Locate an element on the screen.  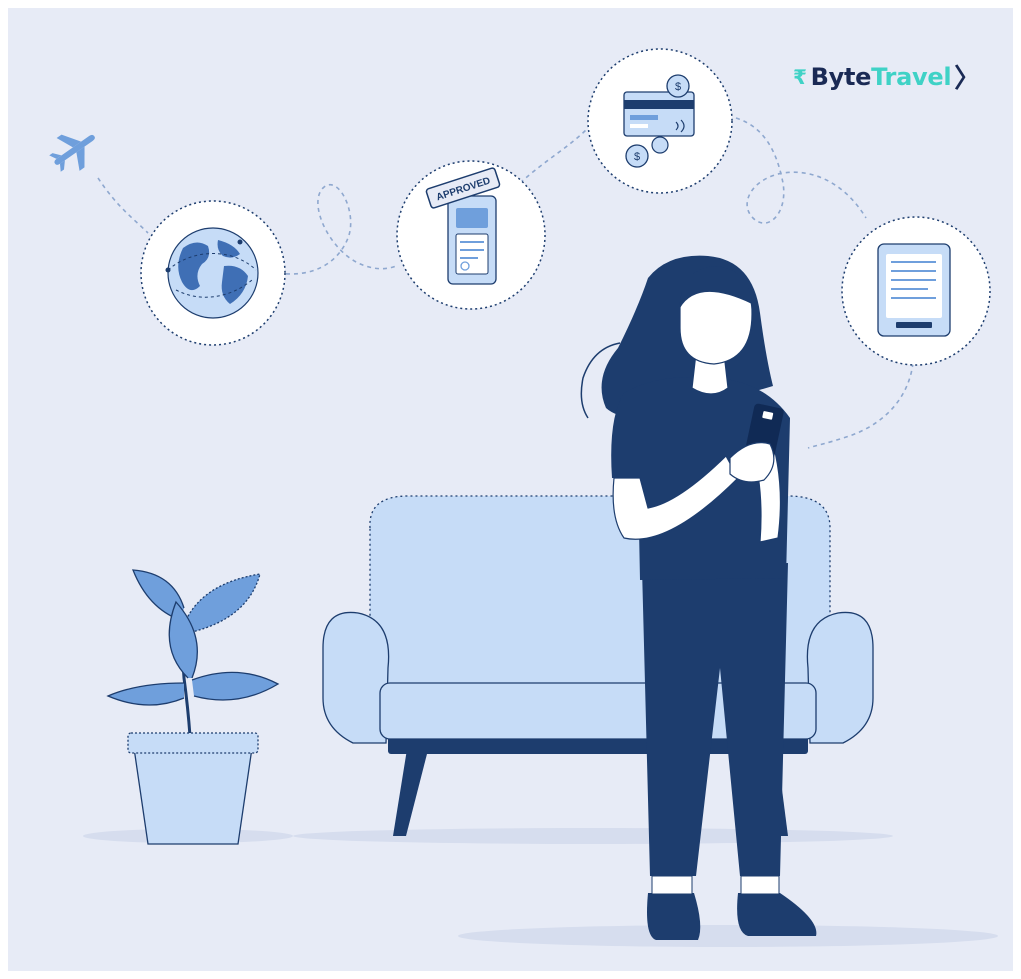
logo-word-travel: Travel is located at coordinates (911, 76).